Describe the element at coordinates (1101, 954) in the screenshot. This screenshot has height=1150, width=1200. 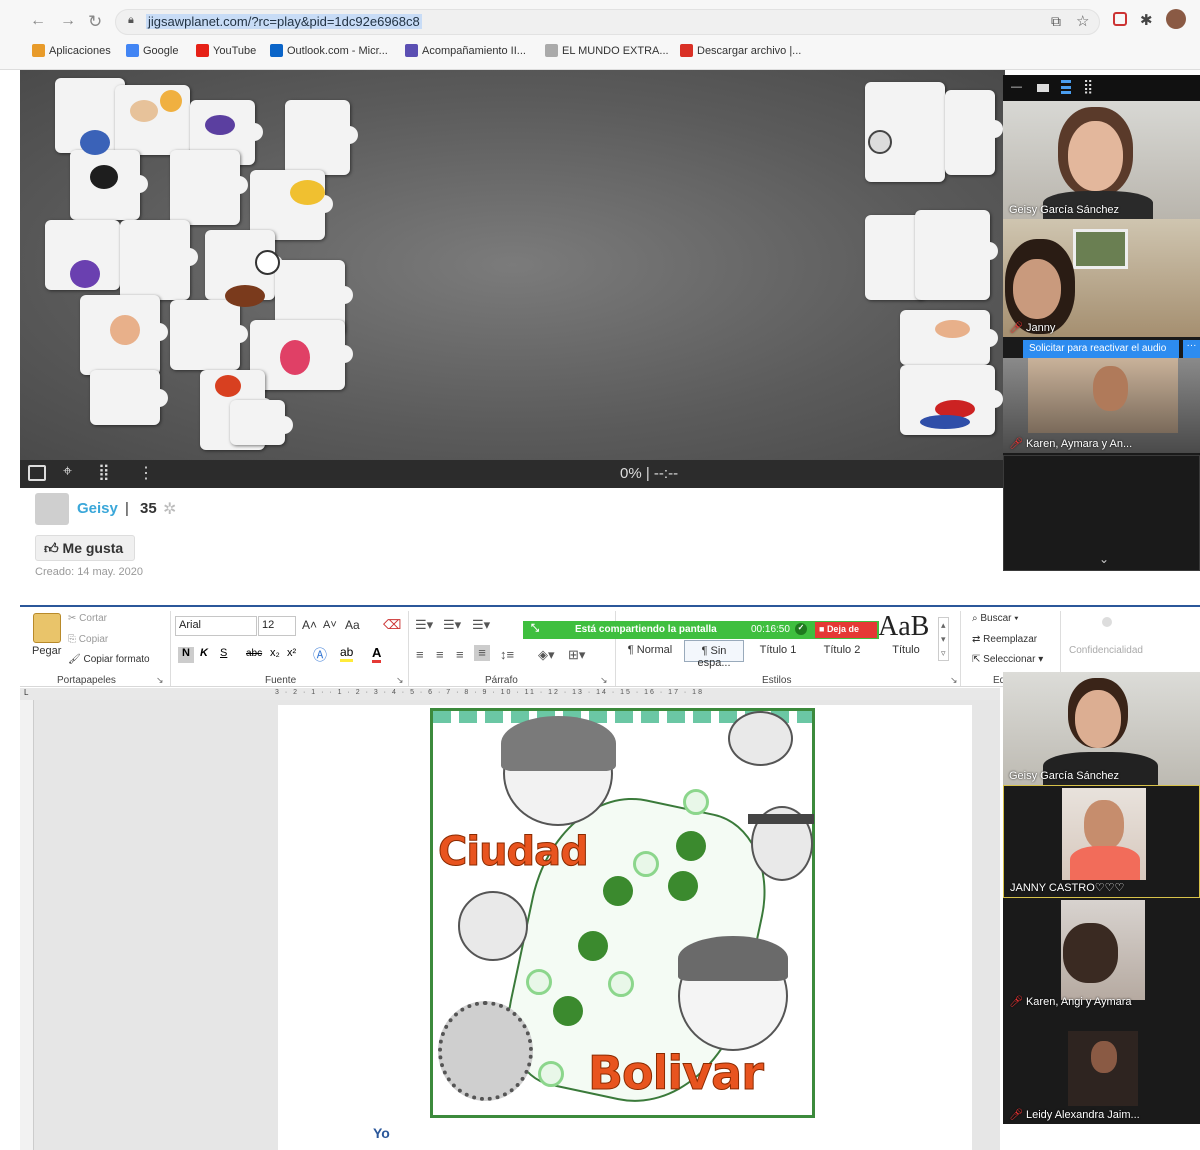
I see `video-tile: 🎤︎ Karen, Angi y Aymara` at that location.